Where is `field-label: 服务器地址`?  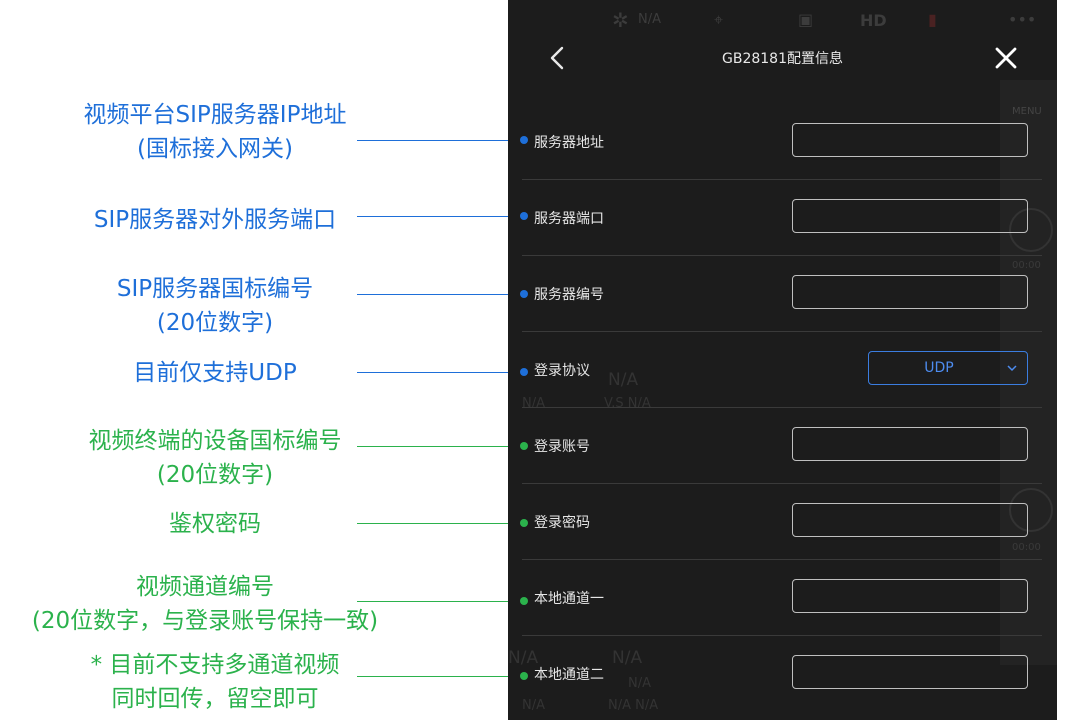 field-label: 服务器地址 is located at coordinates (569, 143).